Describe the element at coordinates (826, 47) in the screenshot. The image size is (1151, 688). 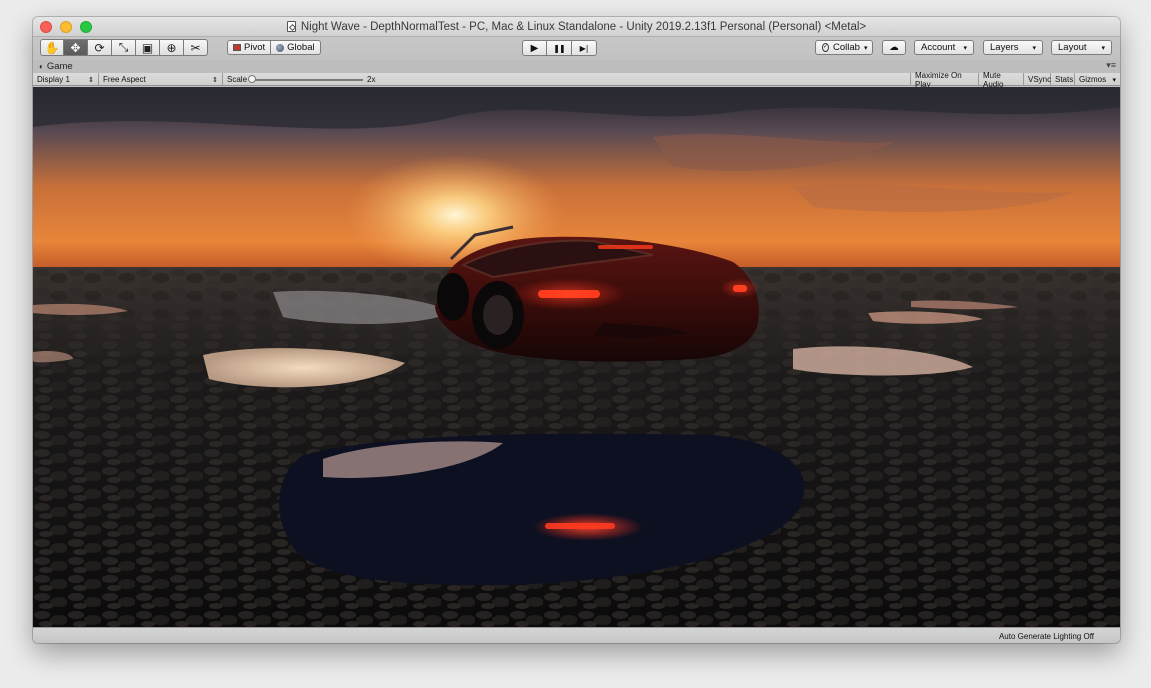
I see `collab-check-icon: ✓` at that location.